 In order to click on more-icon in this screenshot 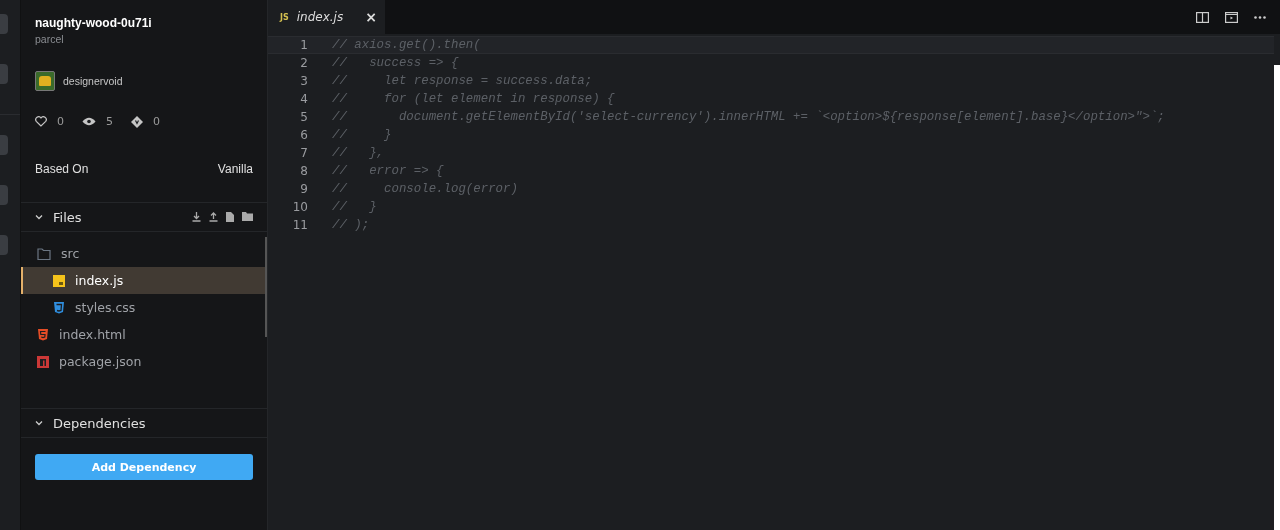, I will do `click(1260, 17)`.